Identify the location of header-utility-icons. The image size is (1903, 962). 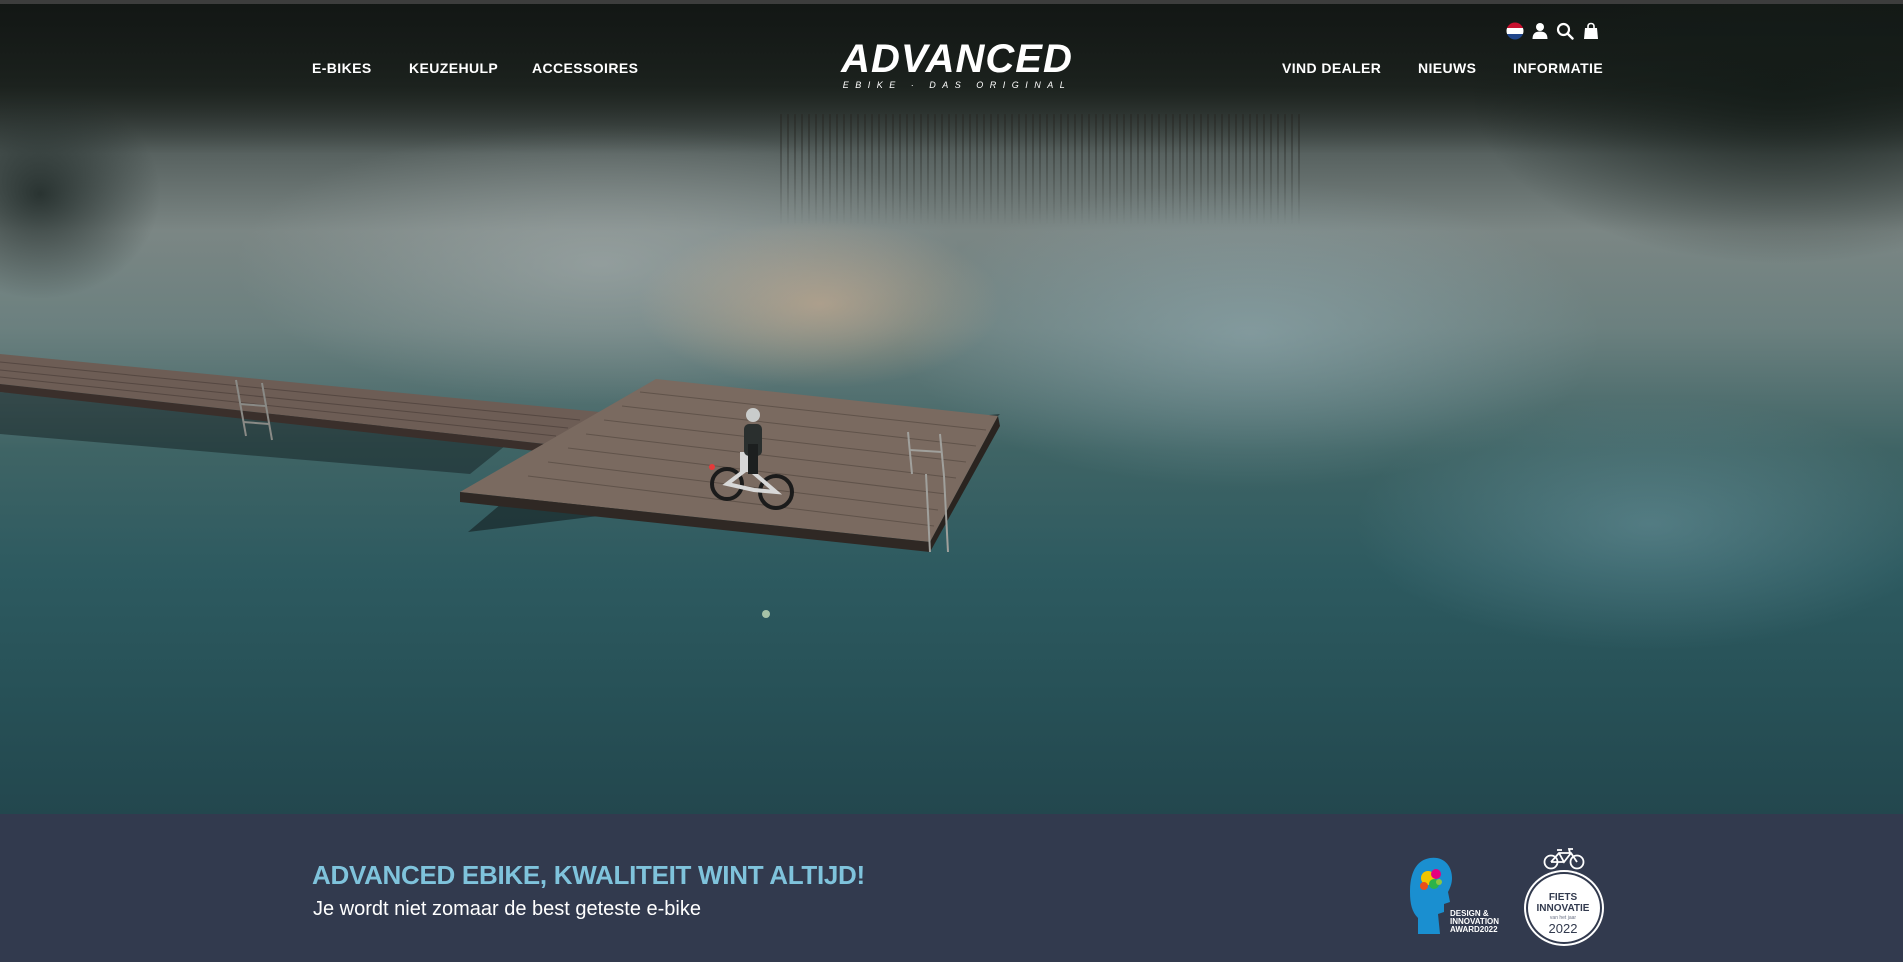
(1556, 33).